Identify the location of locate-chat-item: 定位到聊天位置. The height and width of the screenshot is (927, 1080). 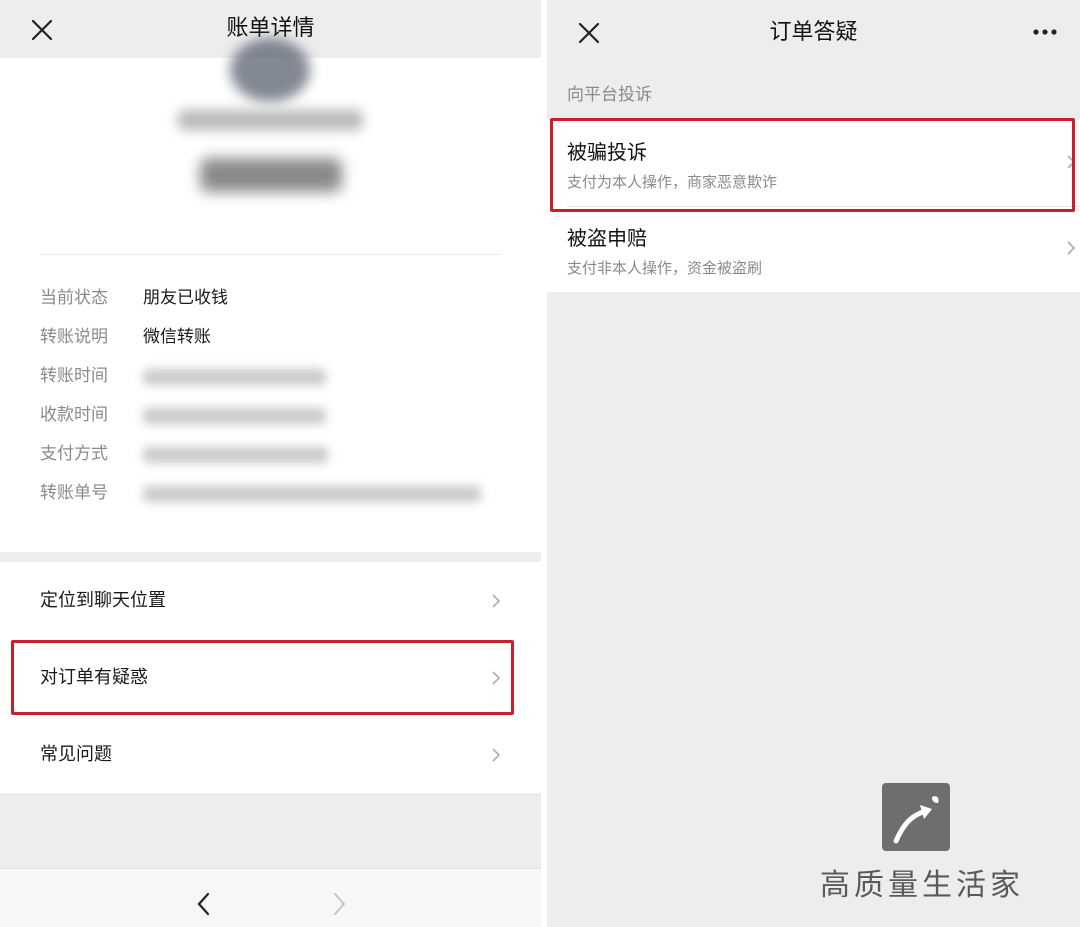
(270, 600).